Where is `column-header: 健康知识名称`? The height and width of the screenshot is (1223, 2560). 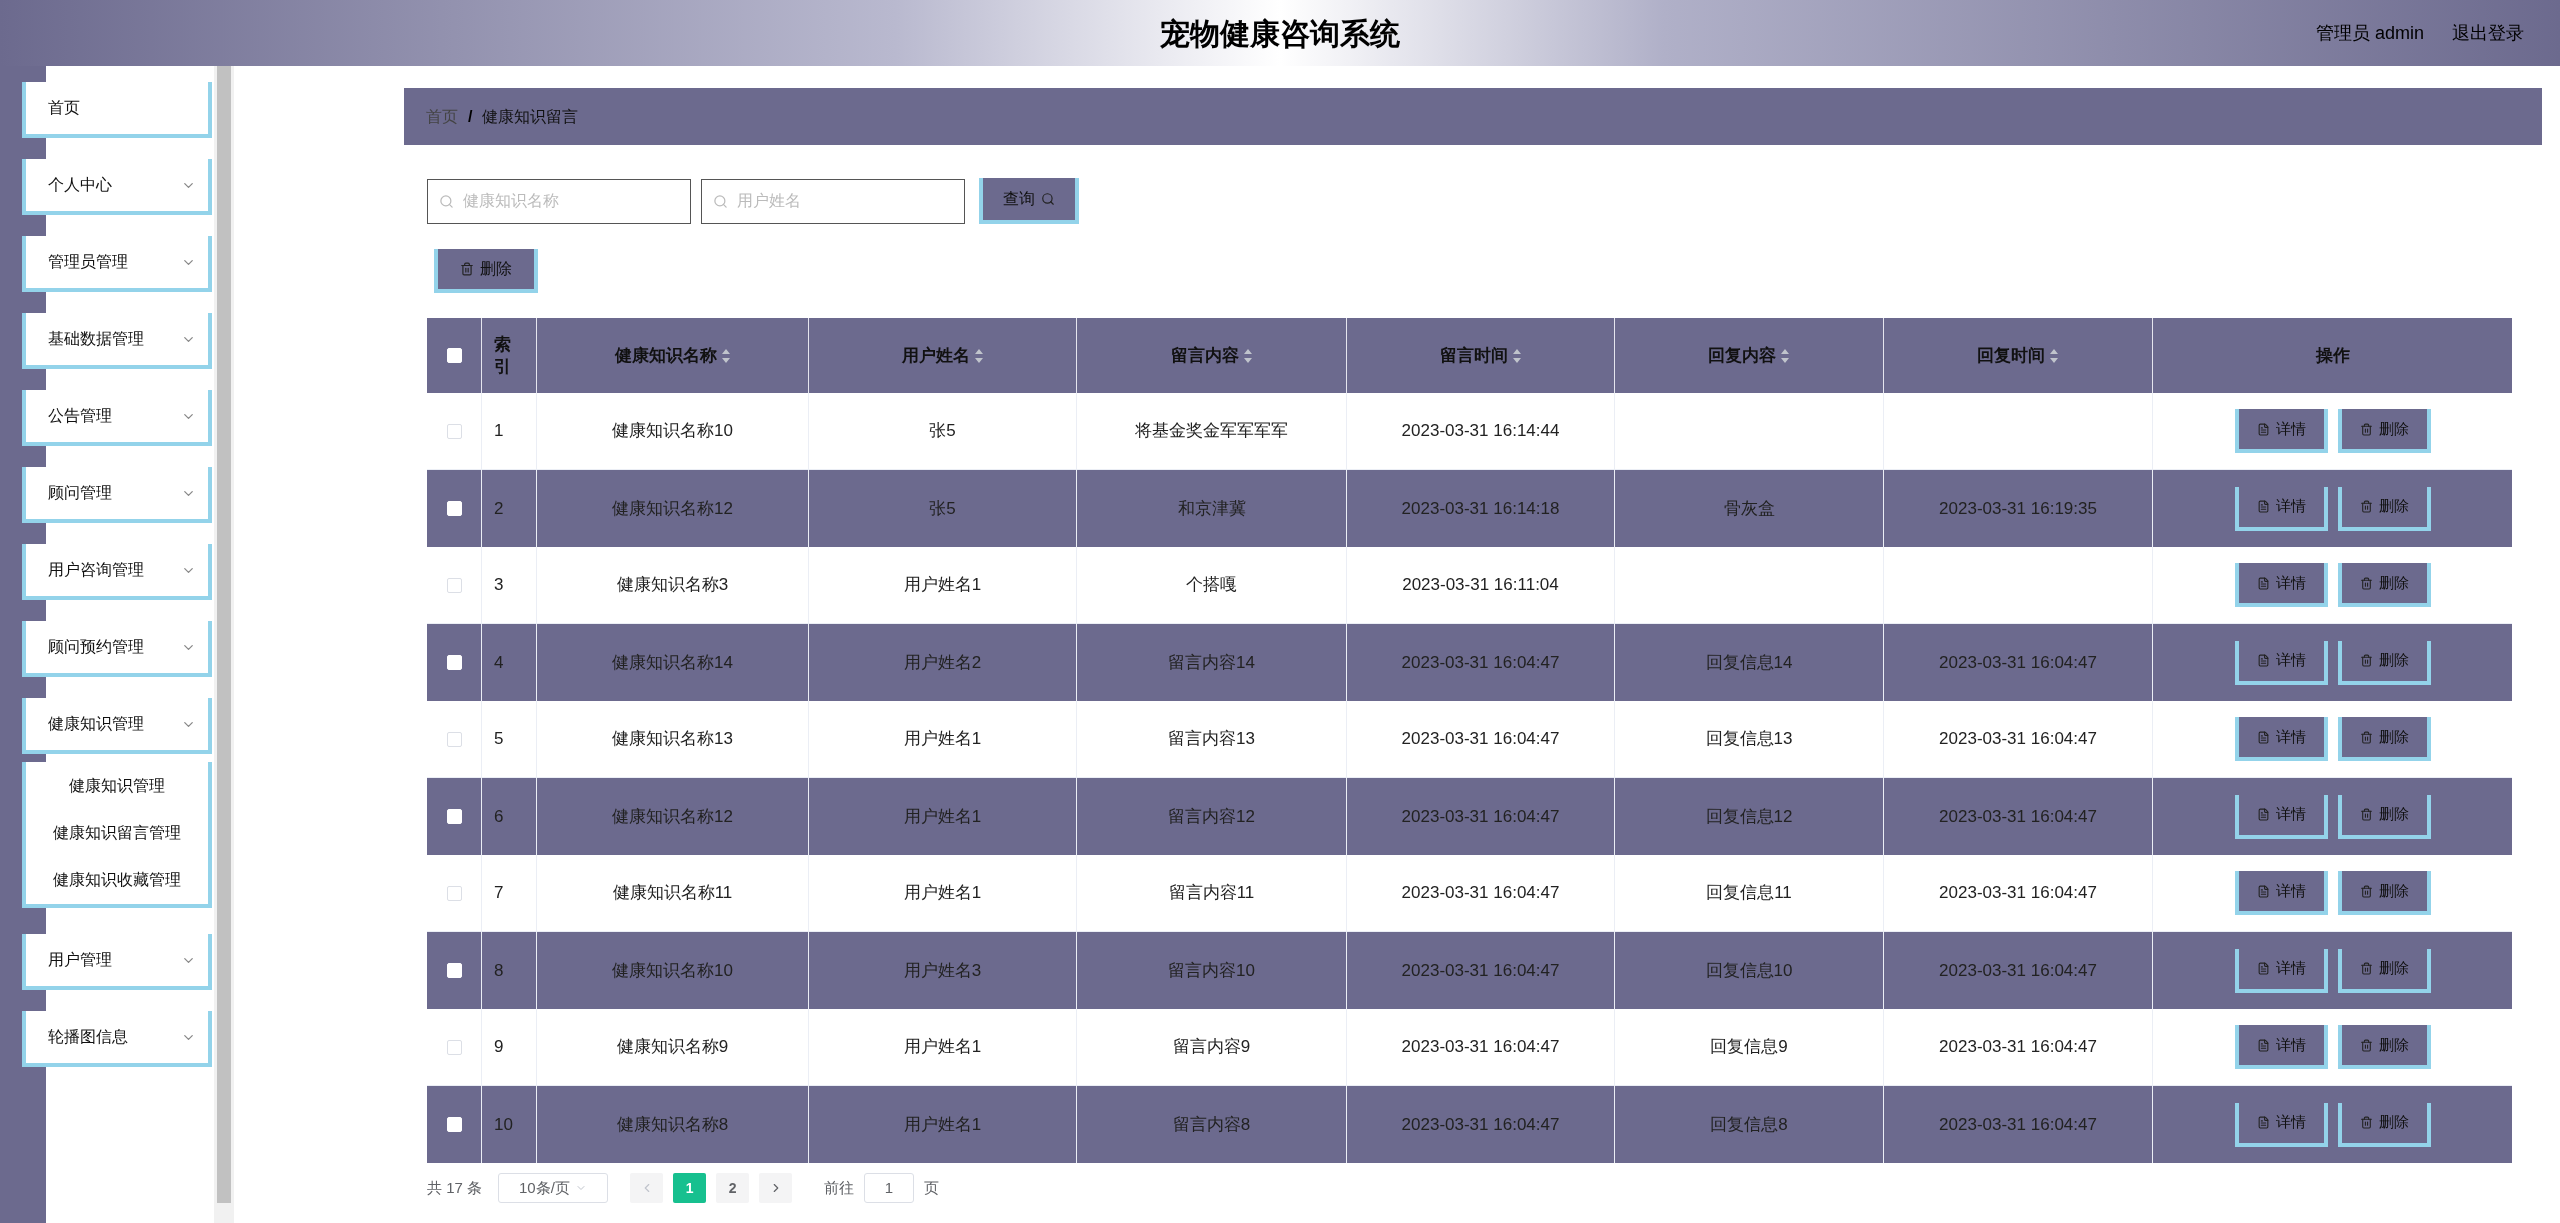 column-header: 健康知识名称 is located at coordinates (665, 355).